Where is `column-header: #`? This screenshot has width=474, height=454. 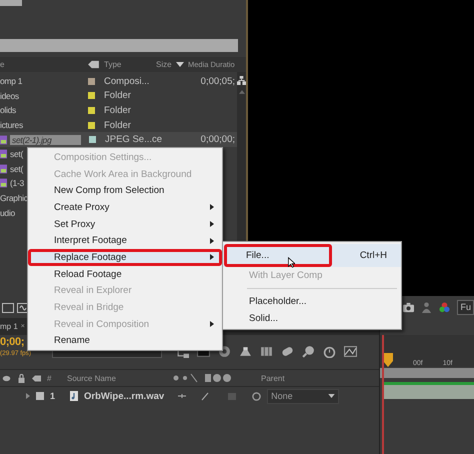 column-header: # is located at coordinates (54, 378).